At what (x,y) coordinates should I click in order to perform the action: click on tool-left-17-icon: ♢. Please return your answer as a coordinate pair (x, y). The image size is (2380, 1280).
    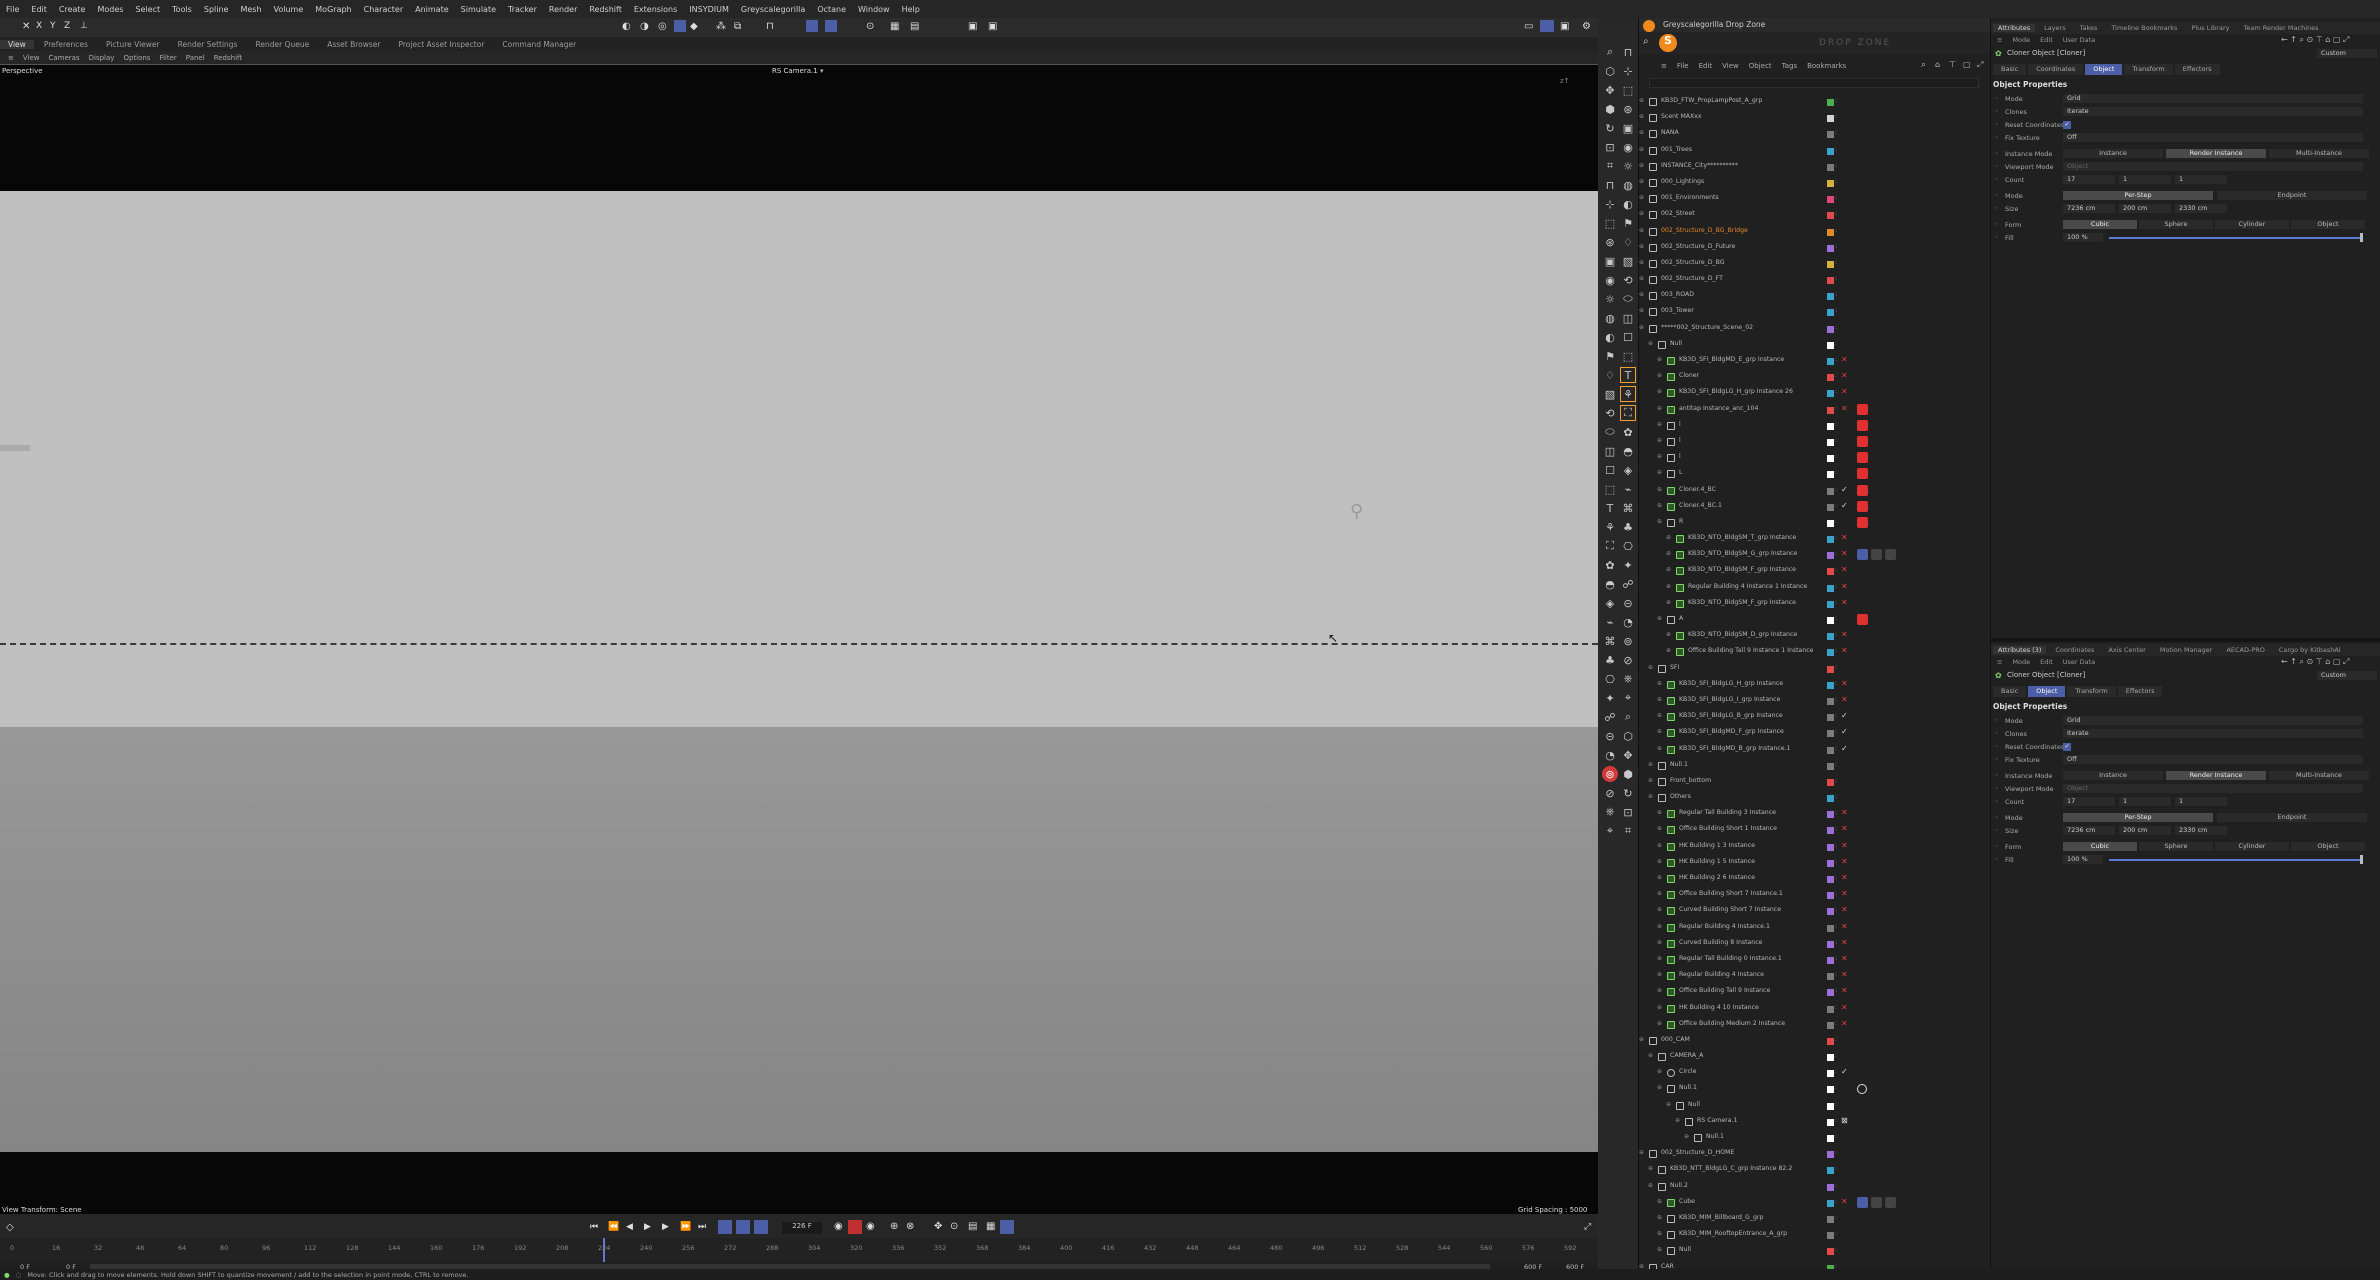
    Looking at the image, I should click on (1610, 375).